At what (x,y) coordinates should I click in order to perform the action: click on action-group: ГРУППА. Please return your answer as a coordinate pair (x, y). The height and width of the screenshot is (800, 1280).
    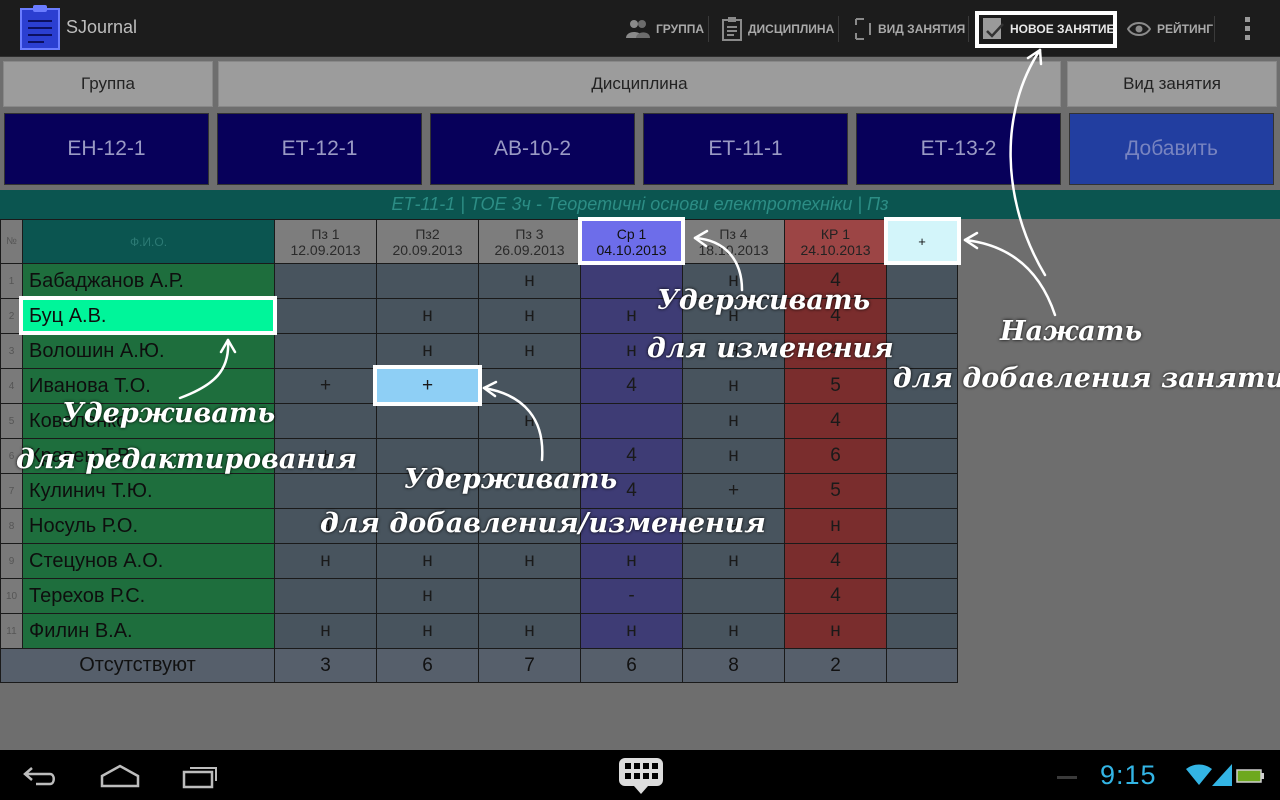
    Looking at the image, I should click on (665, 29).